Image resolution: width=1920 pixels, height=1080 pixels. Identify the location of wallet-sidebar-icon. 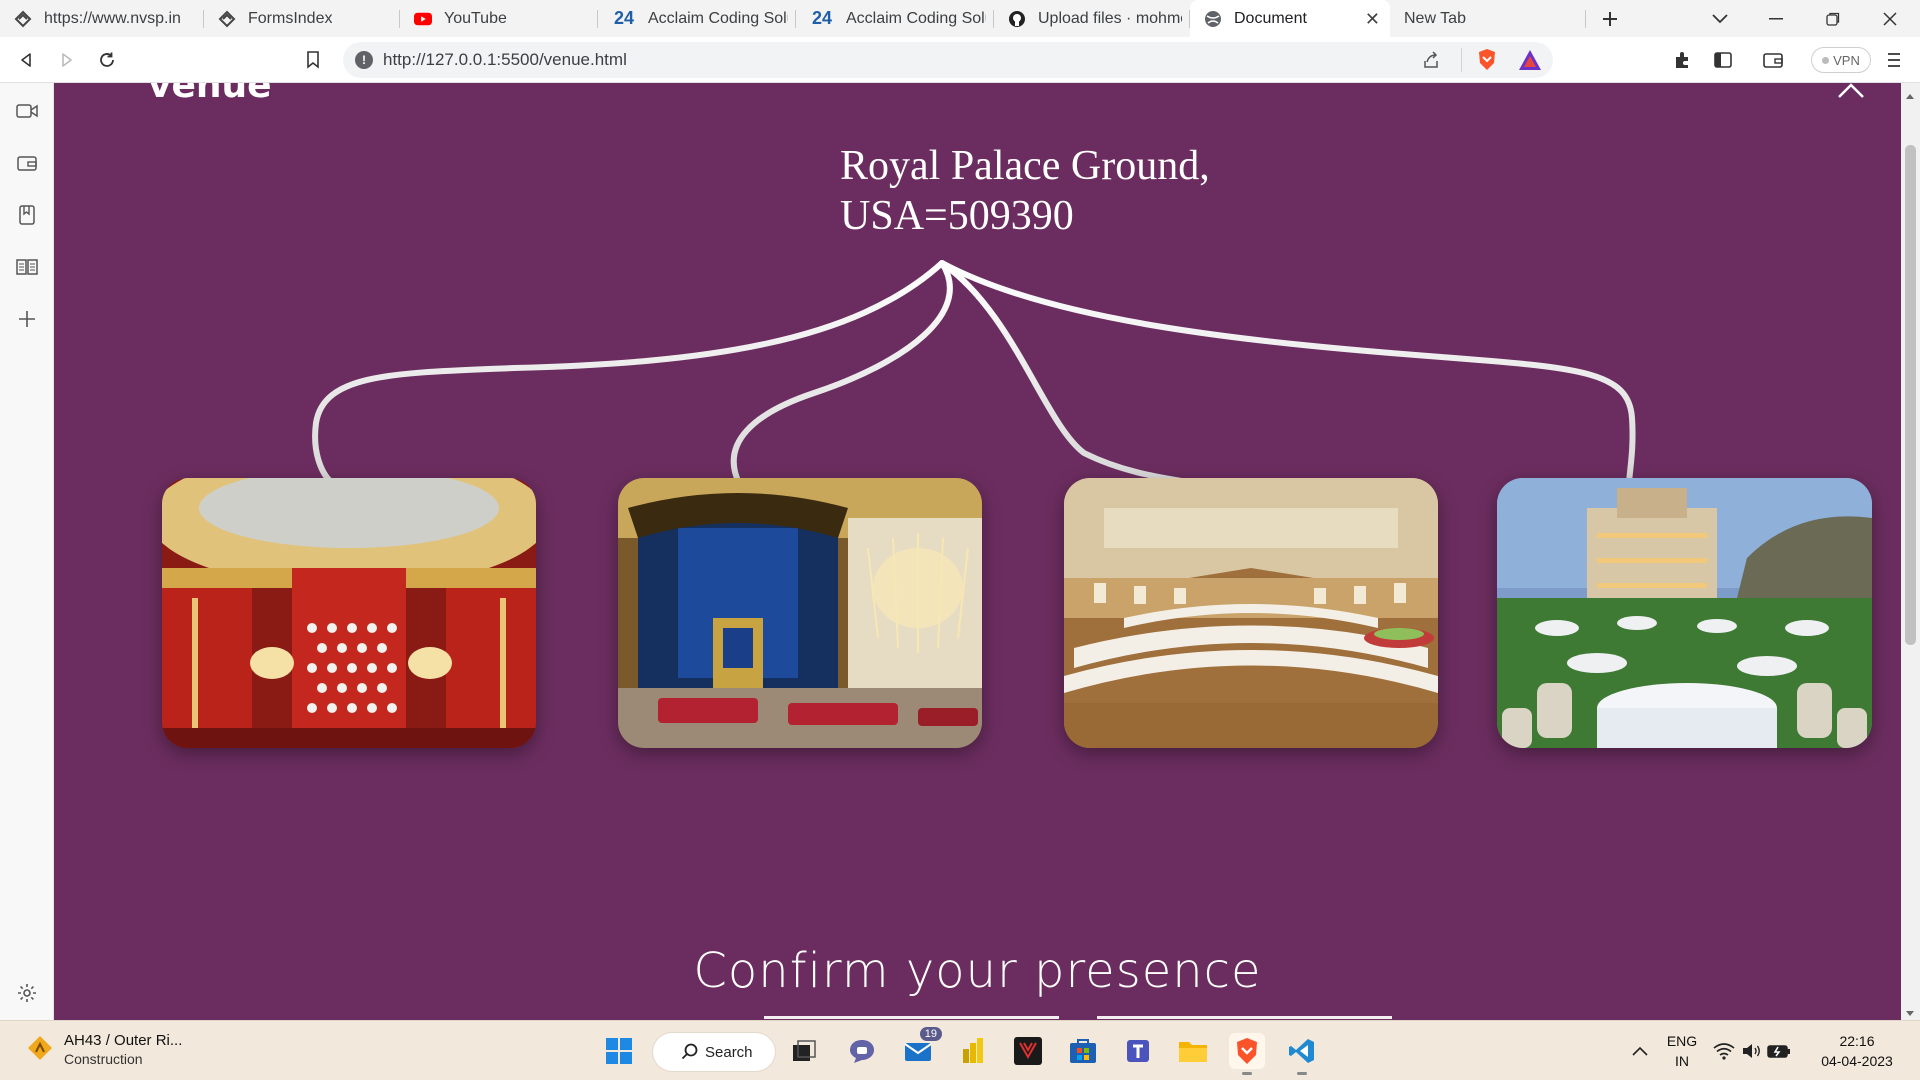
(27, 163).